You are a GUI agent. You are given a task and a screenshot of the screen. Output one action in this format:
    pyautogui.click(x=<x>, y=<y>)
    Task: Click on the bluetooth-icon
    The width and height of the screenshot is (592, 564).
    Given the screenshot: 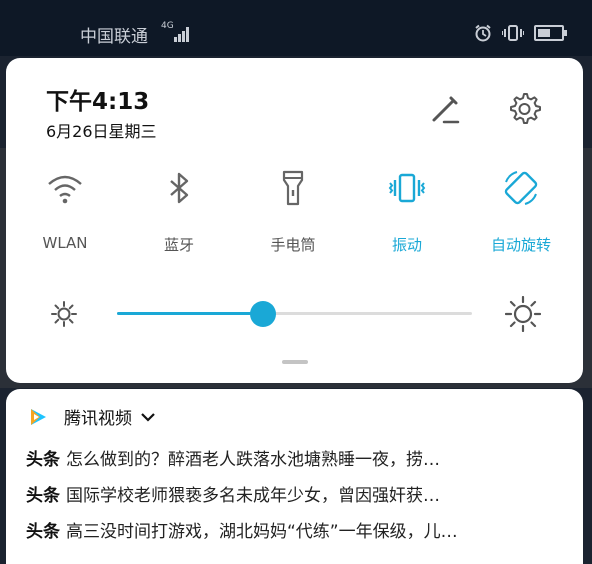 What is the action you would take?
    pyautogui.click(x=179, y=188)
    